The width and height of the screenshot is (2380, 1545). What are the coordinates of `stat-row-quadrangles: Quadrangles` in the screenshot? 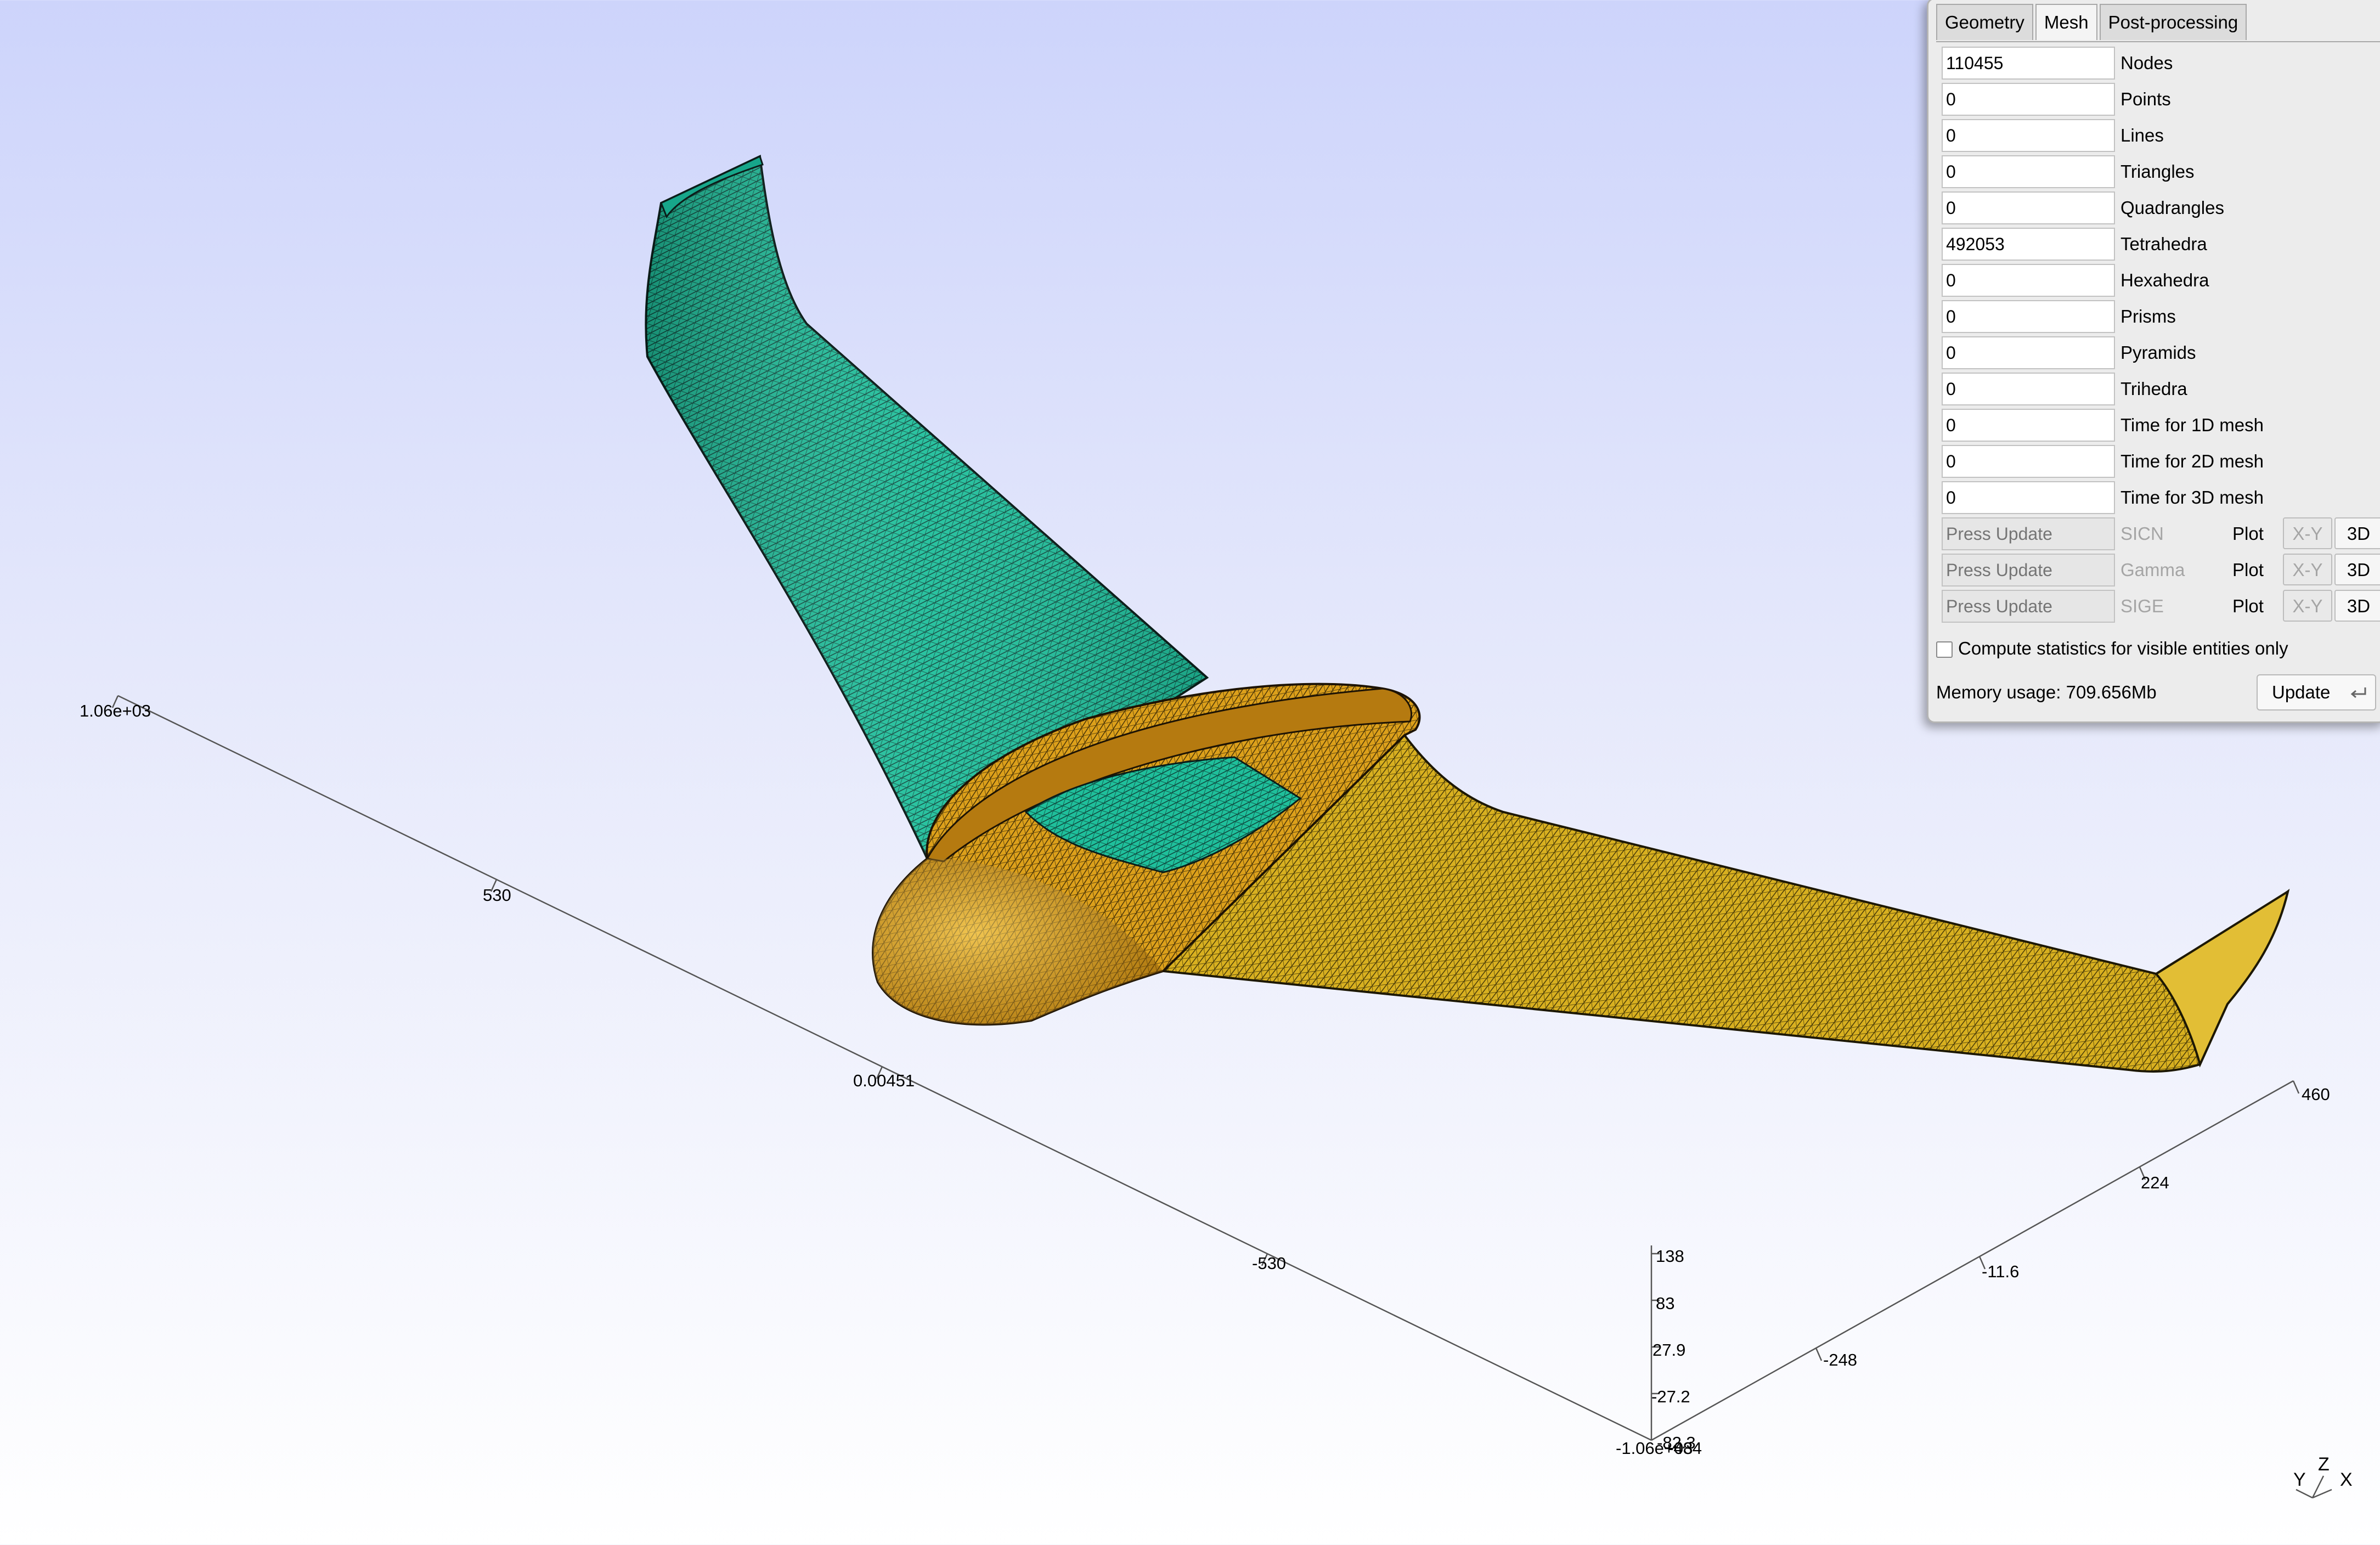 It's located at (2161, 207).